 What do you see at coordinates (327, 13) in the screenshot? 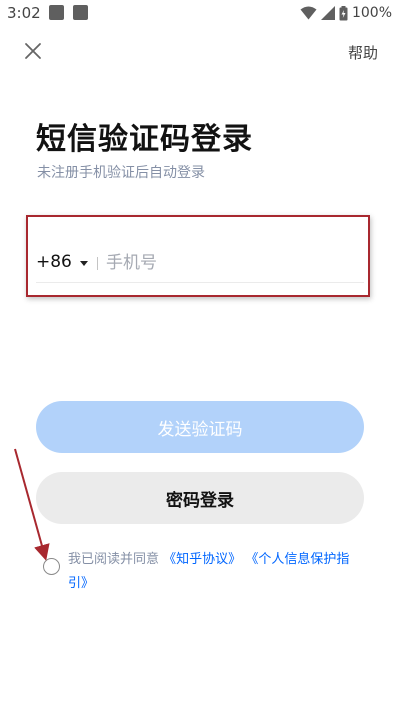
I see `signal-icon` at bounding box center [327, 13].